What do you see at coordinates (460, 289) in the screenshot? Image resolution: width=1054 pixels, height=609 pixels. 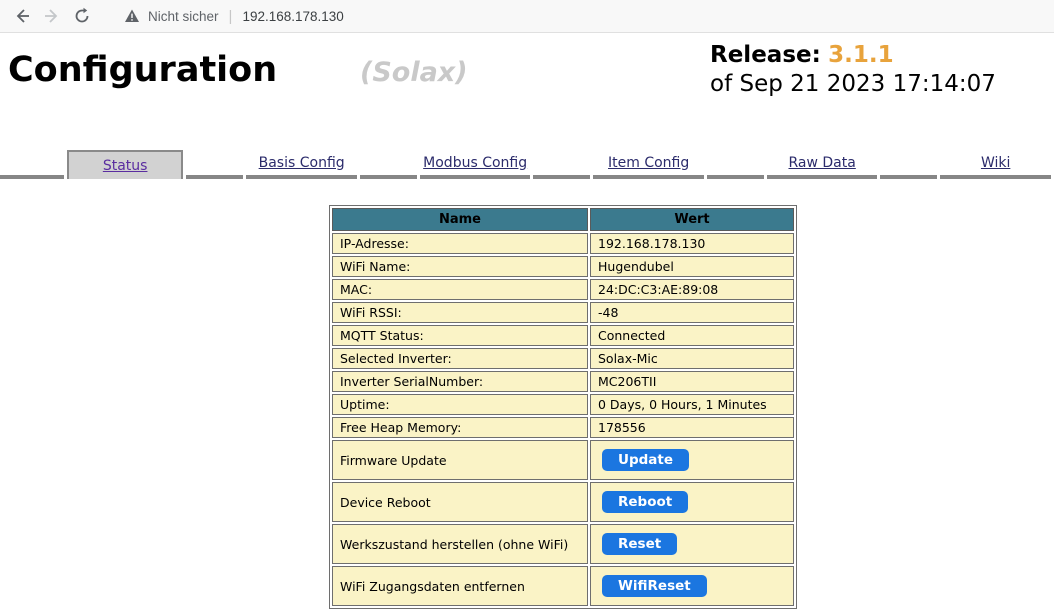 I see `row-label: MAC:` at bounding box center [460, 289].